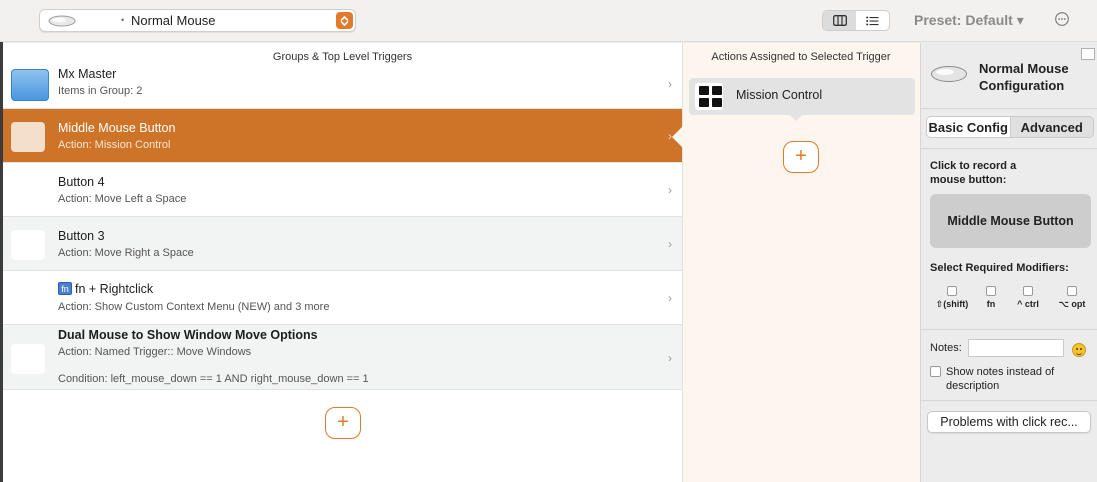 The width and height of the screenshot is (1097, 482). I want to click on action-item-mission-control: Mission Control, so click(802, 96).